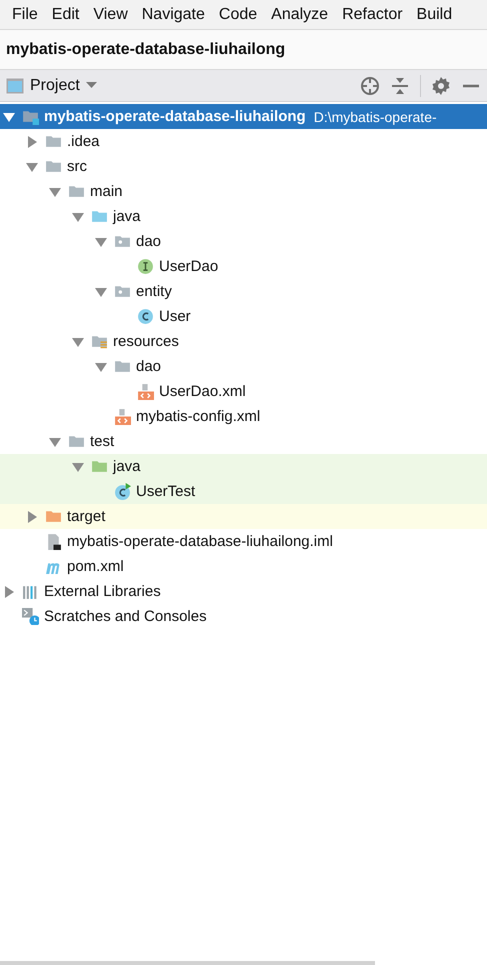 The width and height of the screenshot is (487, 965). What do you see at coordinates (70, 15) in the screenshot?
I see `menu-item: Edit` at bounding box center [70, 15].